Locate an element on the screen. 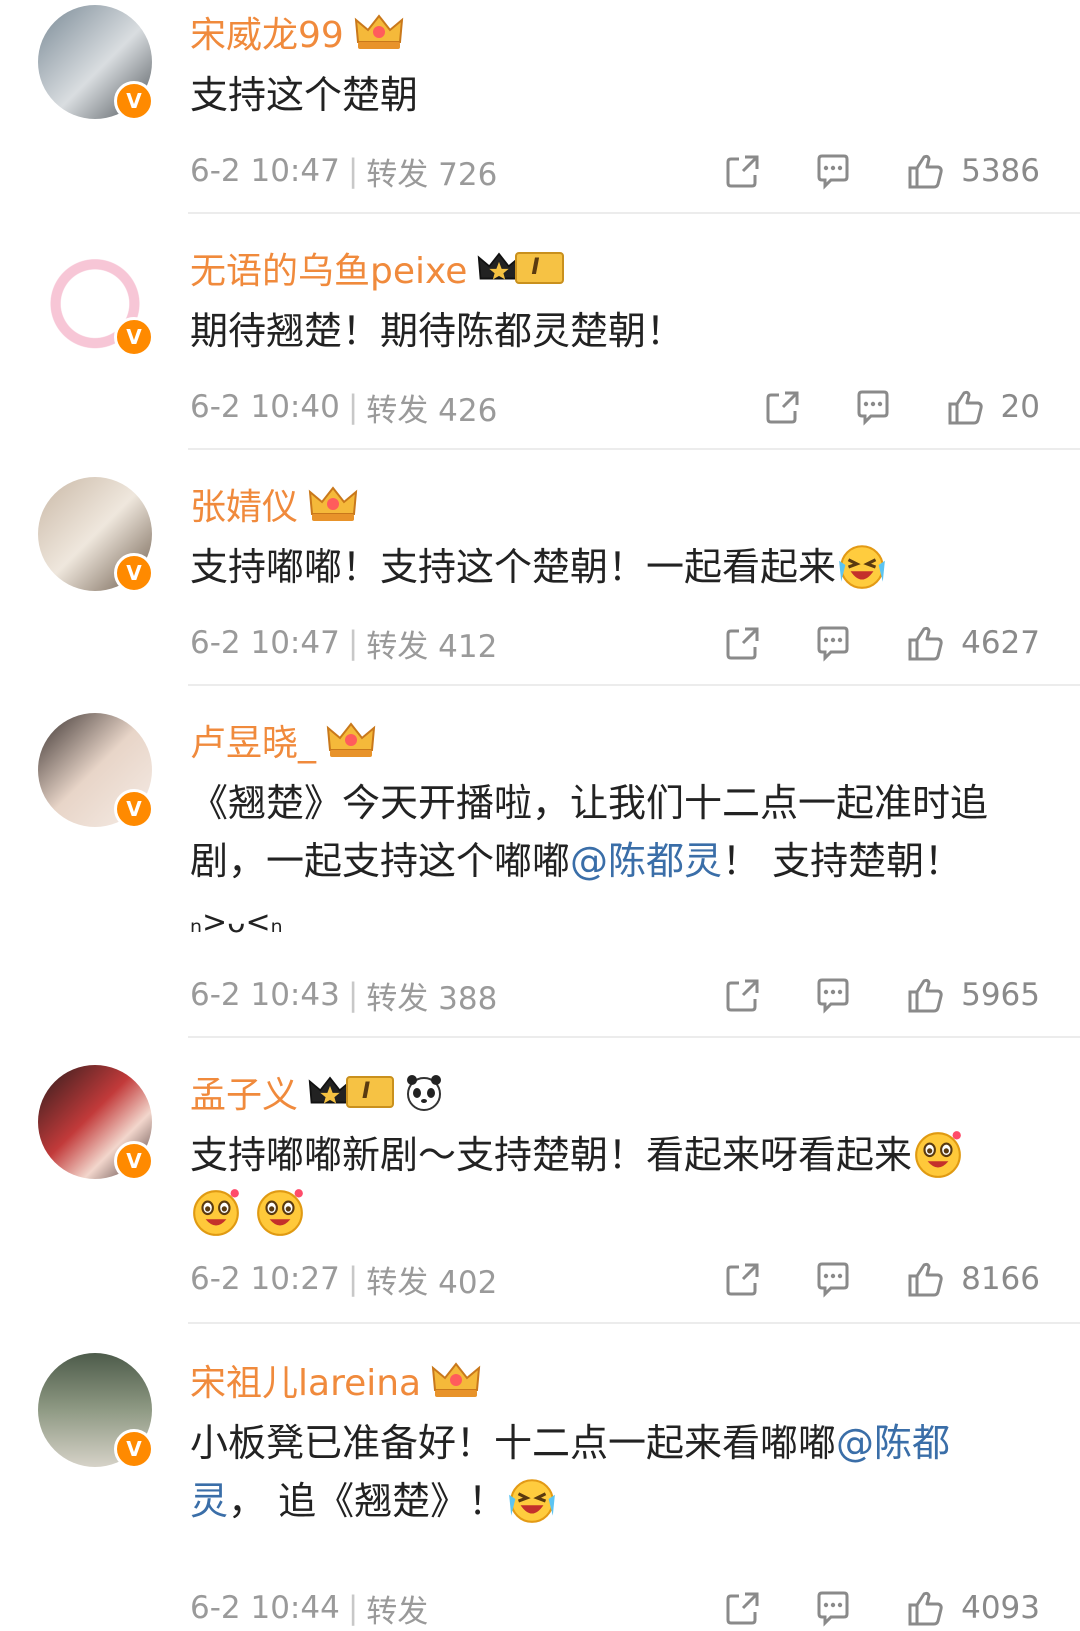  repost-count: 转发 412 is located at coordinates (432, 646).